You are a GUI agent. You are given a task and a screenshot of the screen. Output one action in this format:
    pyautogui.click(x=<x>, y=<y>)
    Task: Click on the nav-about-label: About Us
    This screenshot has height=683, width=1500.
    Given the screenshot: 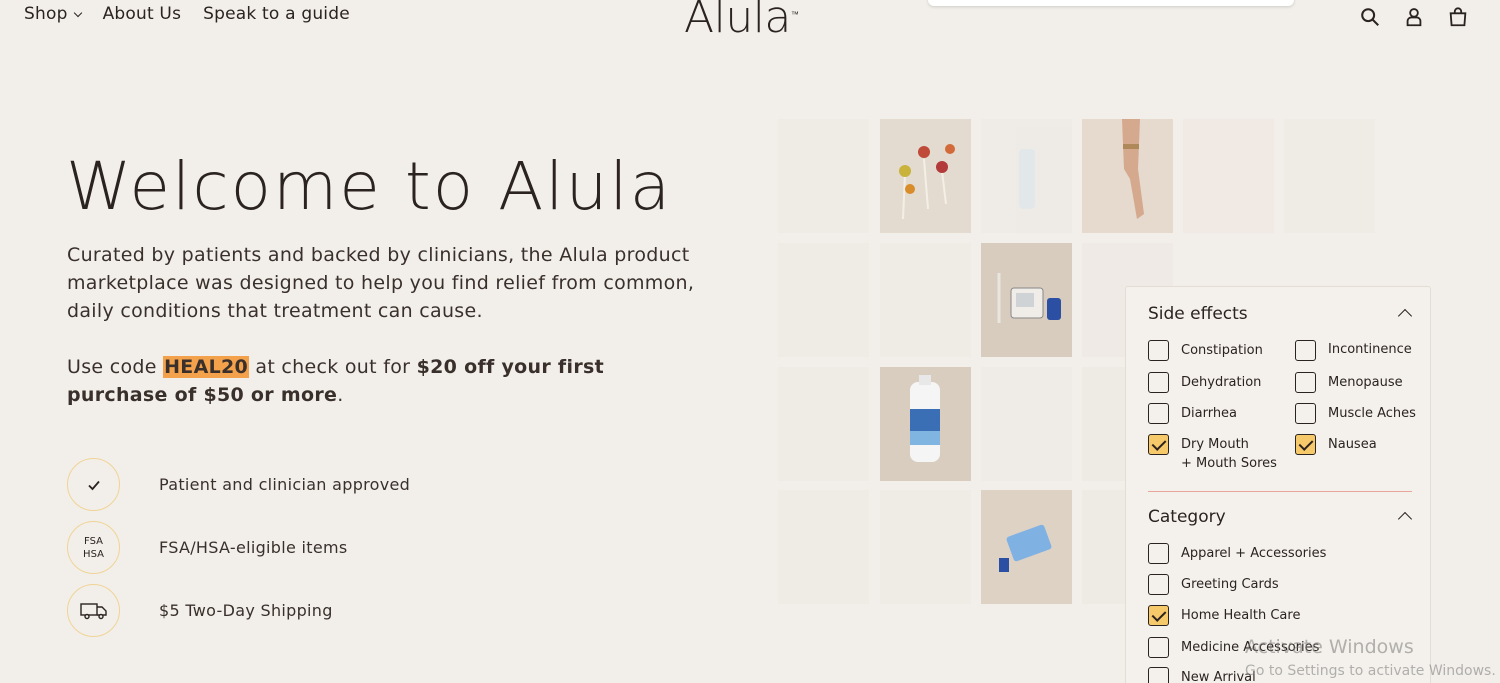 What is the action you would take?
    pyautogui.click(x=142, y=14)
    